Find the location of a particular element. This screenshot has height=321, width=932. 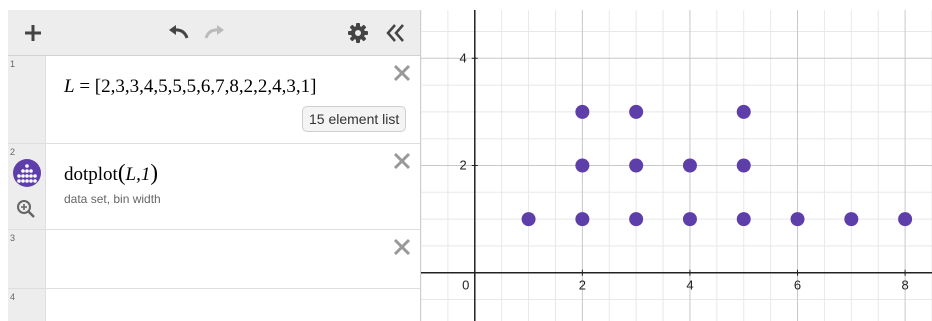

row-number: 2 is located at coordinates (13, 152).